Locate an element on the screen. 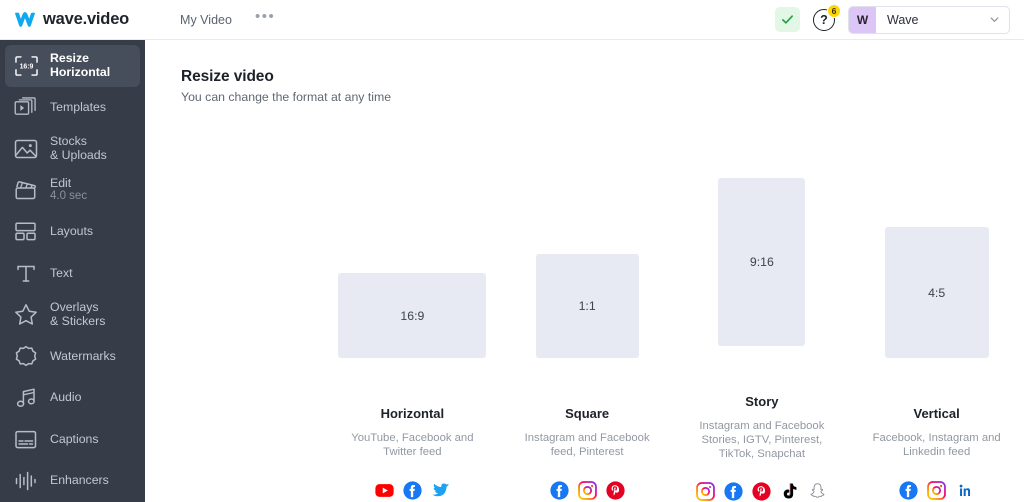 This screenshot has width=1024, height=502. sidebar-item-resize-text: Resize Horizontal is located at coordinates (80, 65).